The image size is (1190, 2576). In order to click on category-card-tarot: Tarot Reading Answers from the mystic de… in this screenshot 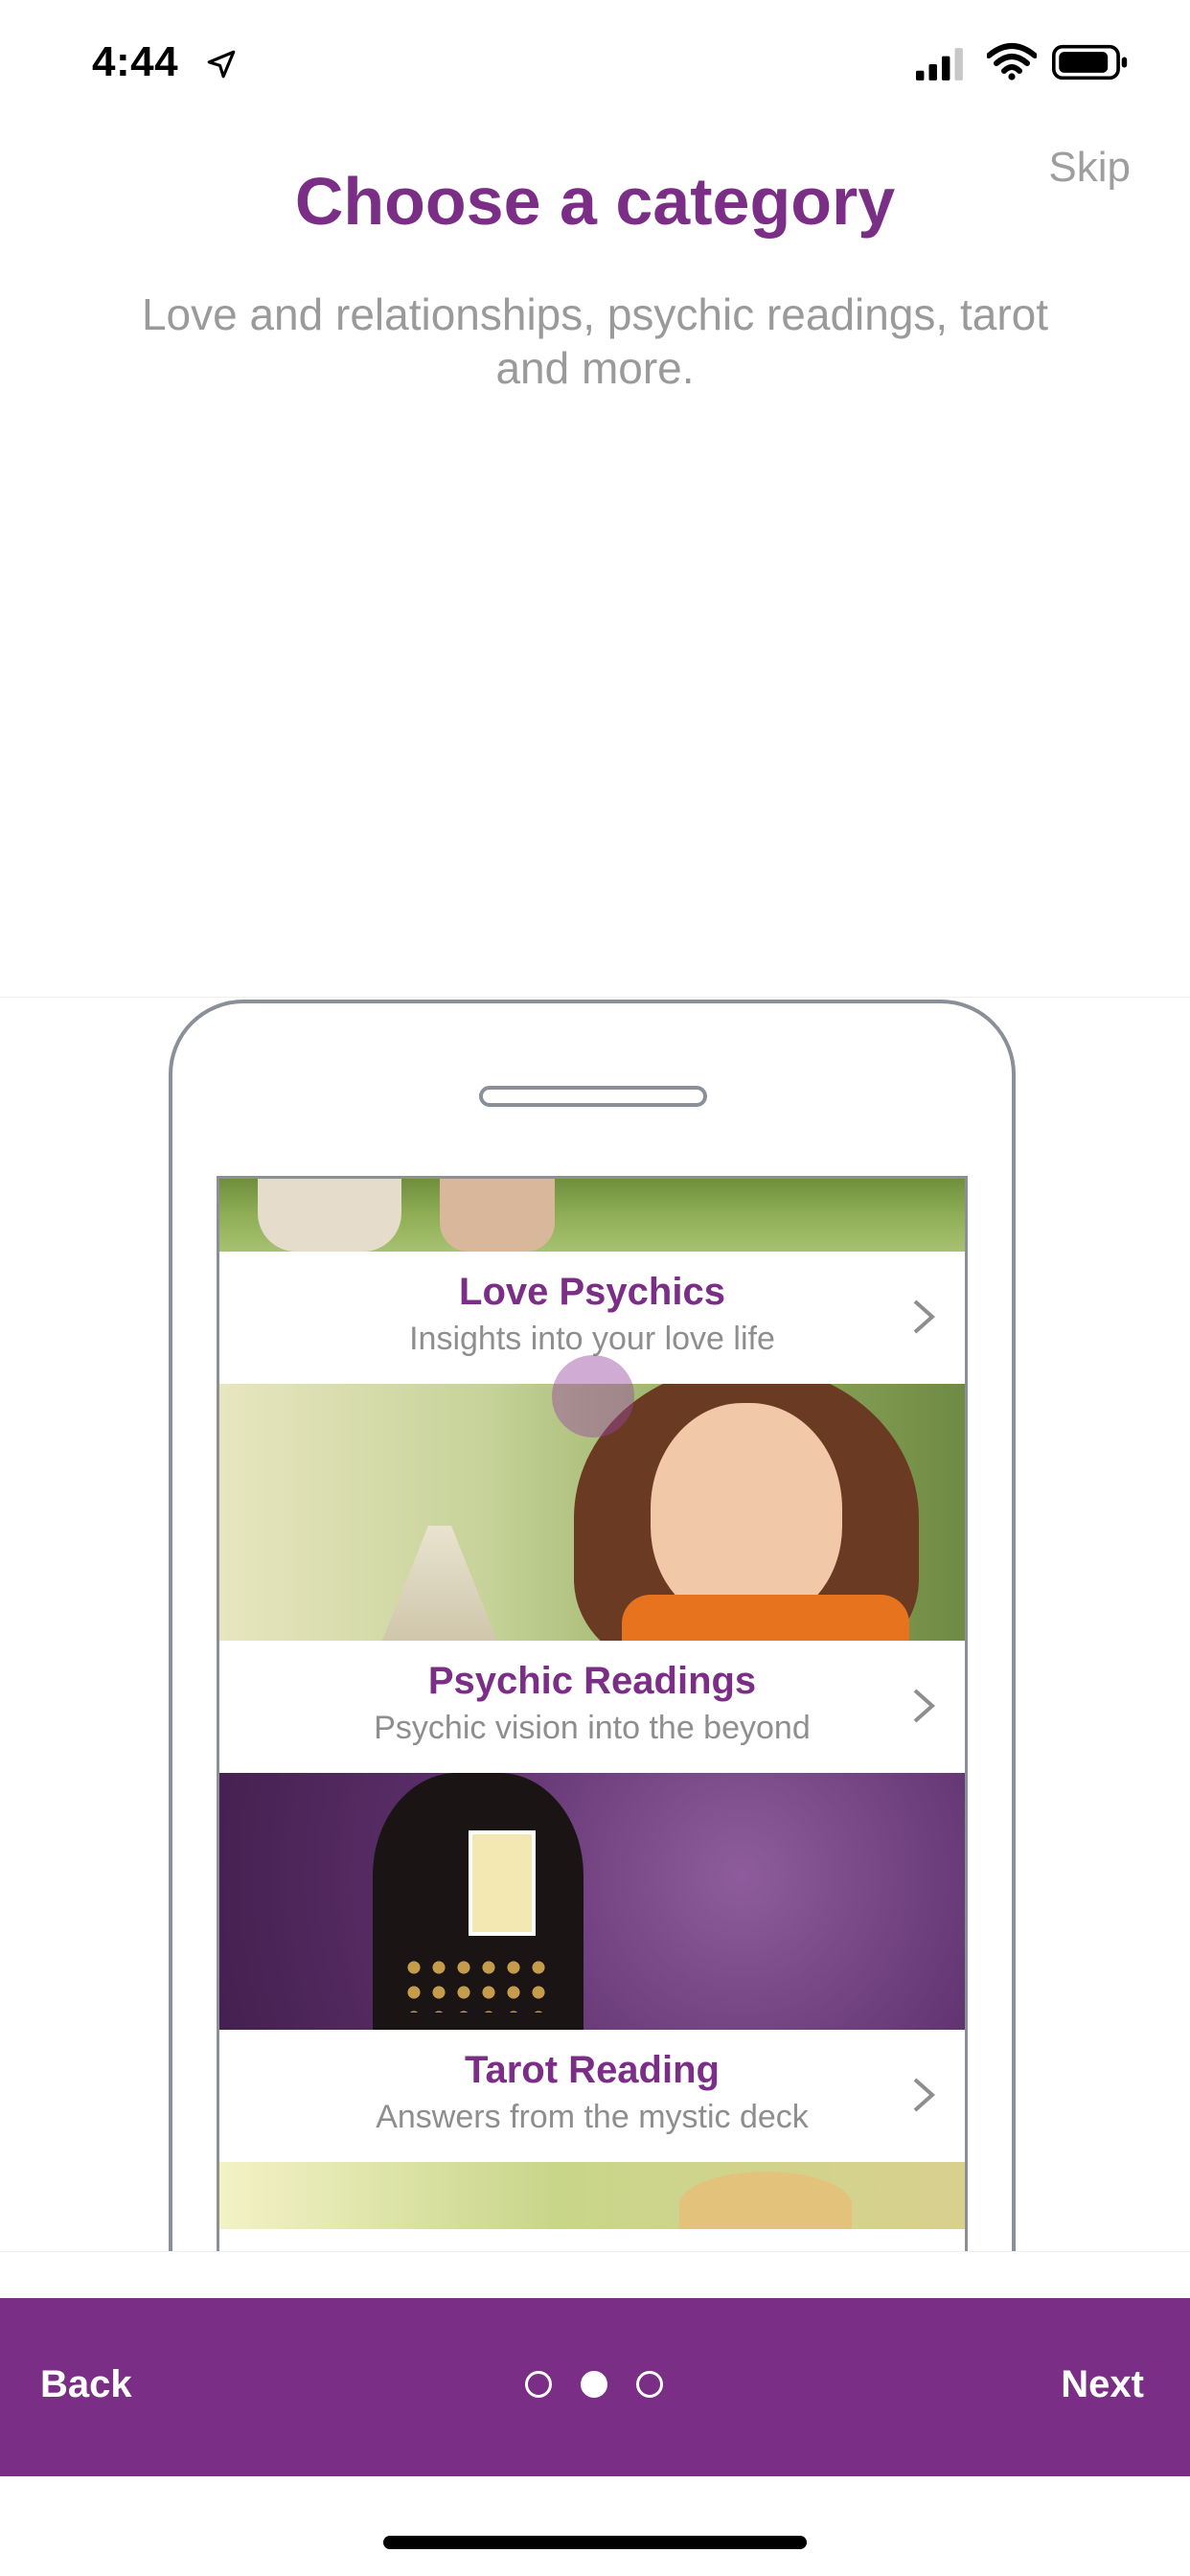, I will do `click(592, 2096)`.